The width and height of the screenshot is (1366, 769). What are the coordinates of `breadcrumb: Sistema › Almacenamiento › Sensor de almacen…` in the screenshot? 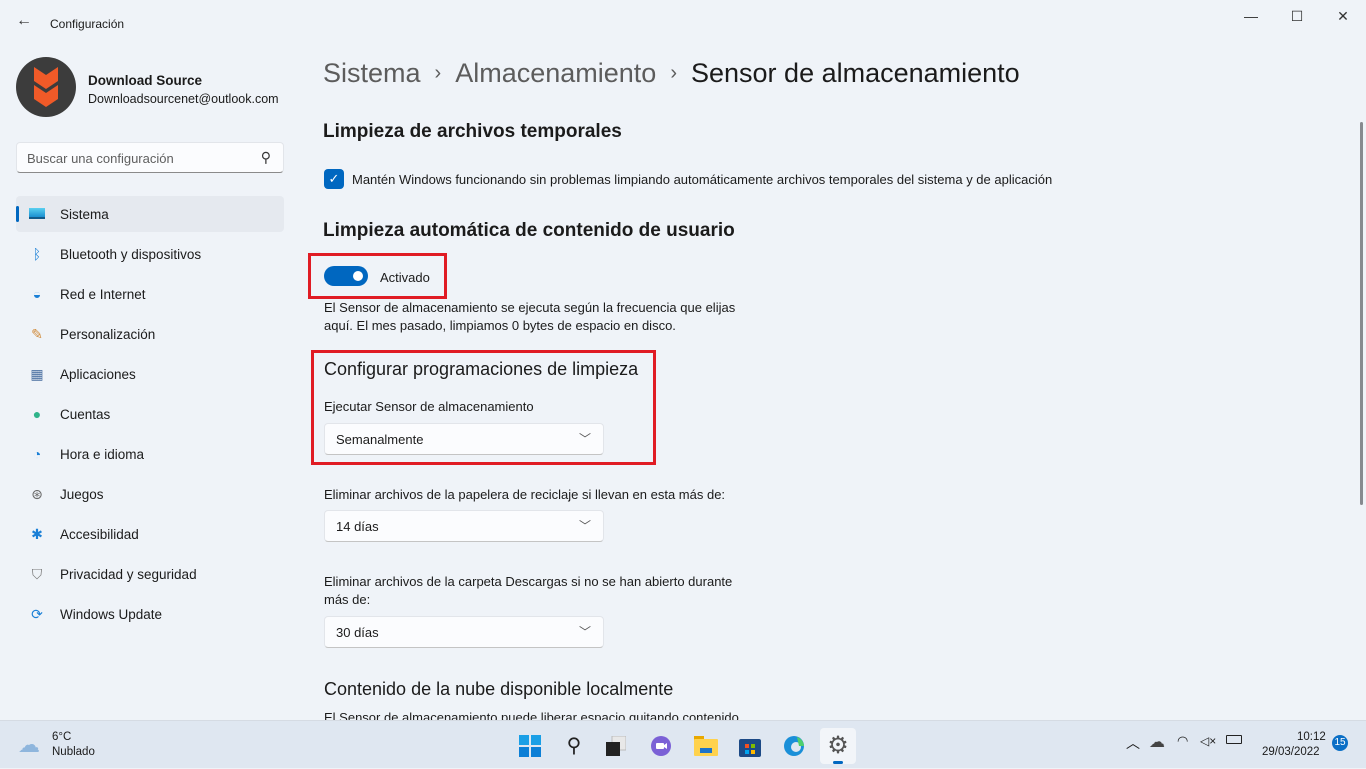 It's located at (671, 73).